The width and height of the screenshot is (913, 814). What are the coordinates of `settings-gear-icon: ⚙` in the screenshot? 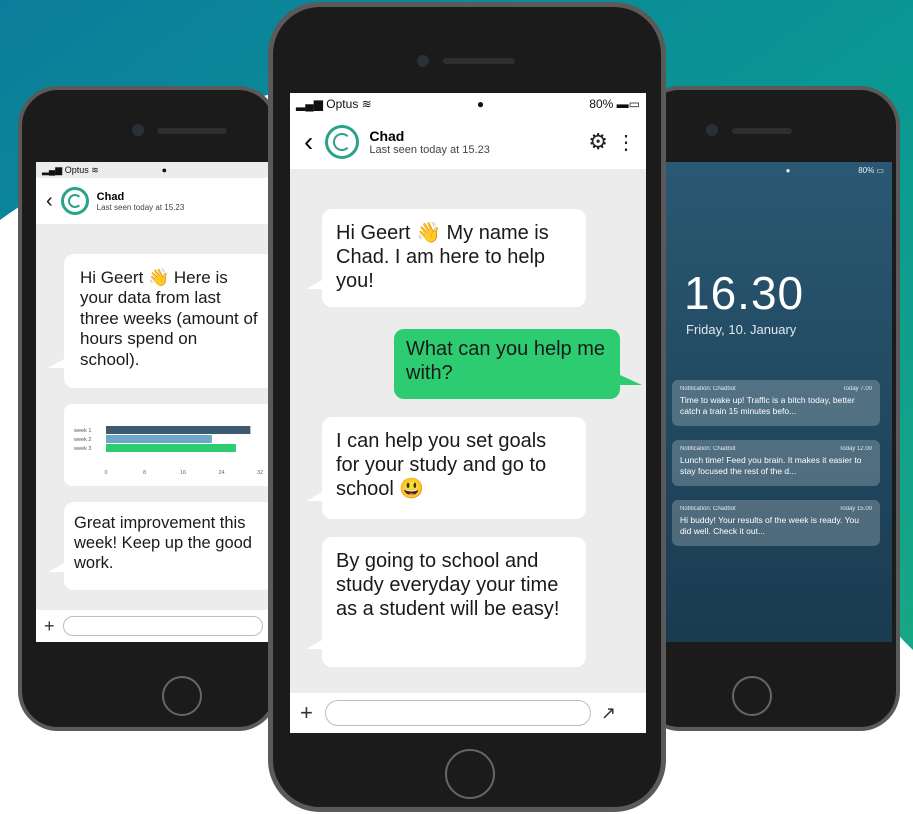 It's located at (598, 142).